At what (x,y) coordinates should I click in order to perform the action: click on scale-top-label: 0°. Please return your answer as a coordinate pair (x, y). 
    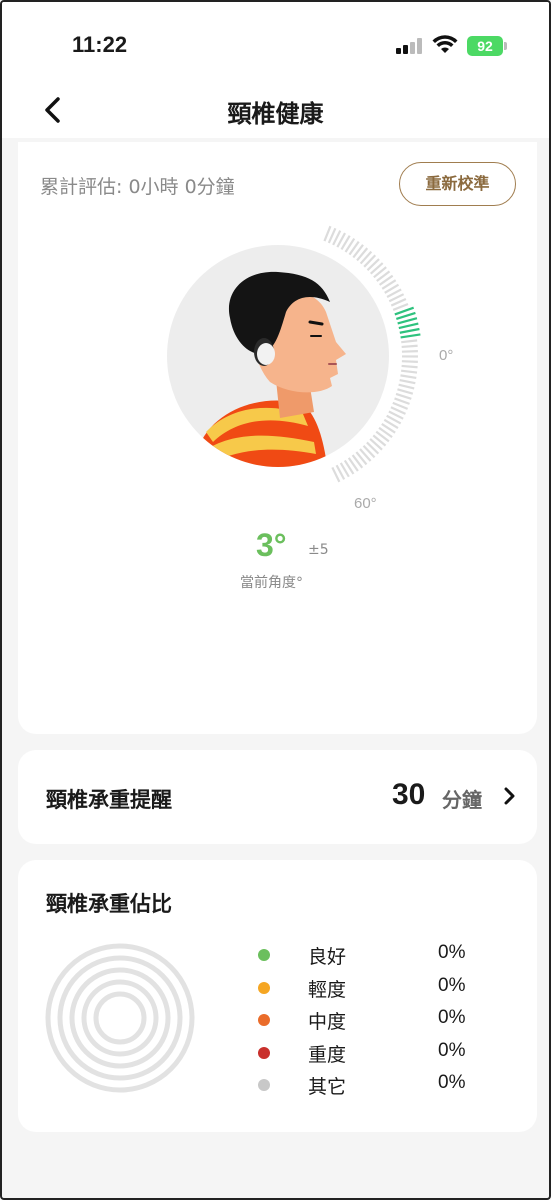
    Looking at the image, I should click on (446, 355).